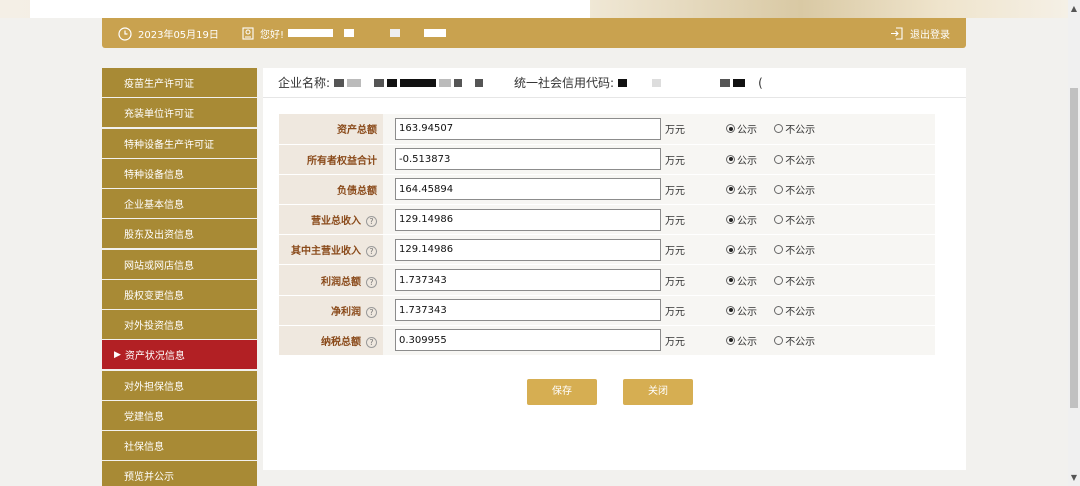 This screenshot has height=486, width=1080. What do you see at coordinates (331, 129) in the screenshot?
I see `row-label: 资产总额` at bounding box center [331, 129].